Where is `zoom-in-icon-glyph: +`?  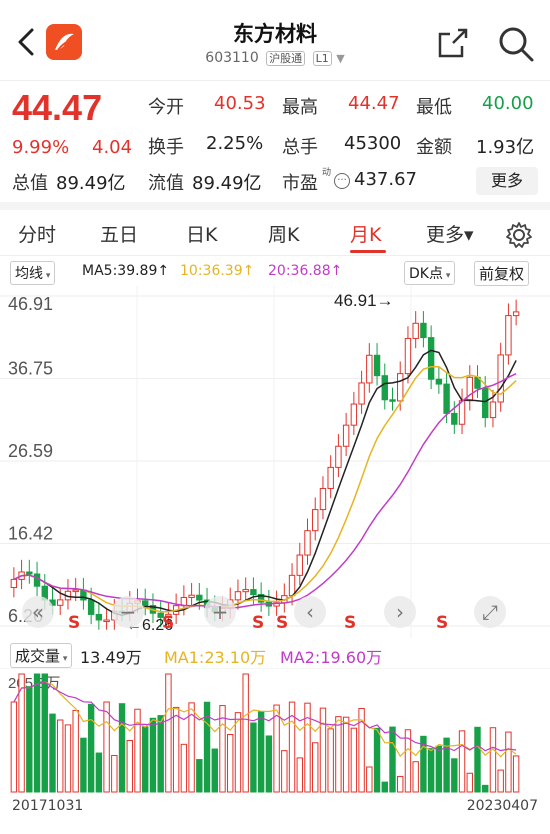
zoom-in-icon-glyph: + is located at coordinates (220, 612).